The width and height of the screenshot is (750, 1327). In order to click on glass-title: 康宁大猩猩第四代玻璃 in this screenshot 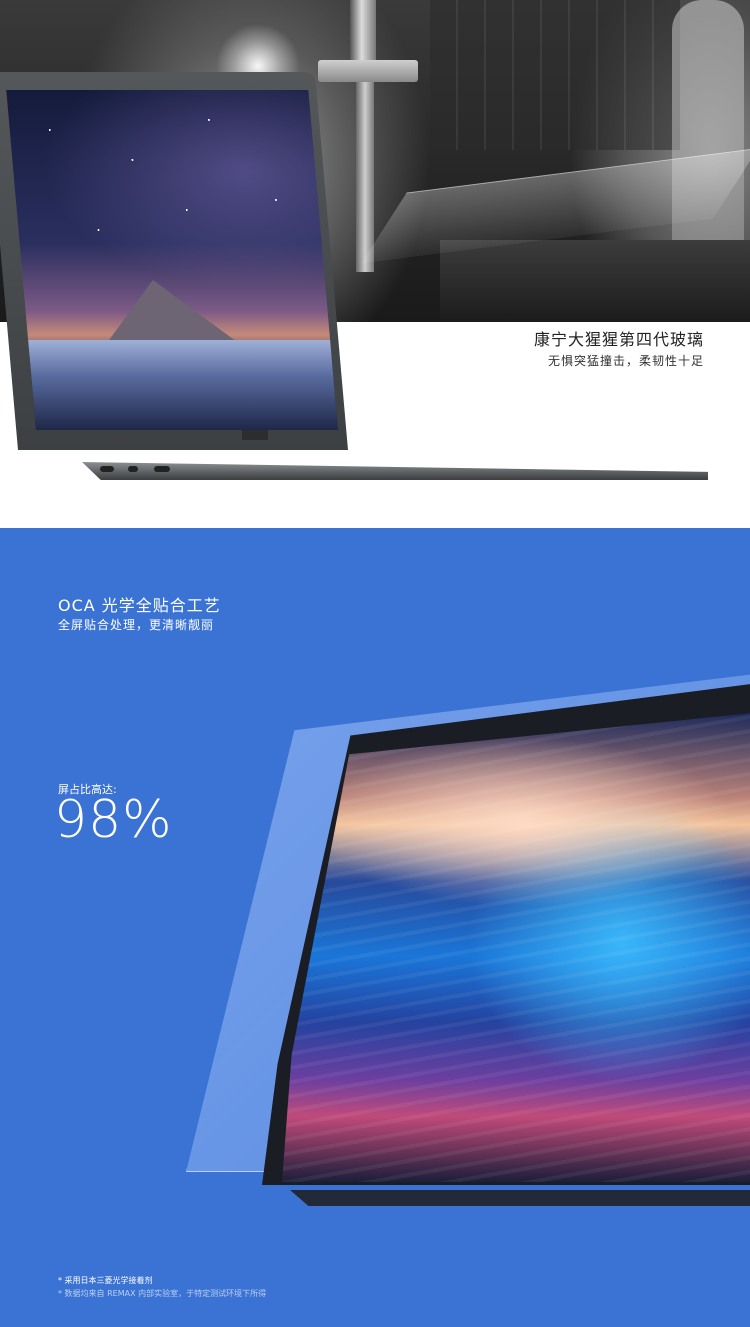, I will do `click(618, 339)`.